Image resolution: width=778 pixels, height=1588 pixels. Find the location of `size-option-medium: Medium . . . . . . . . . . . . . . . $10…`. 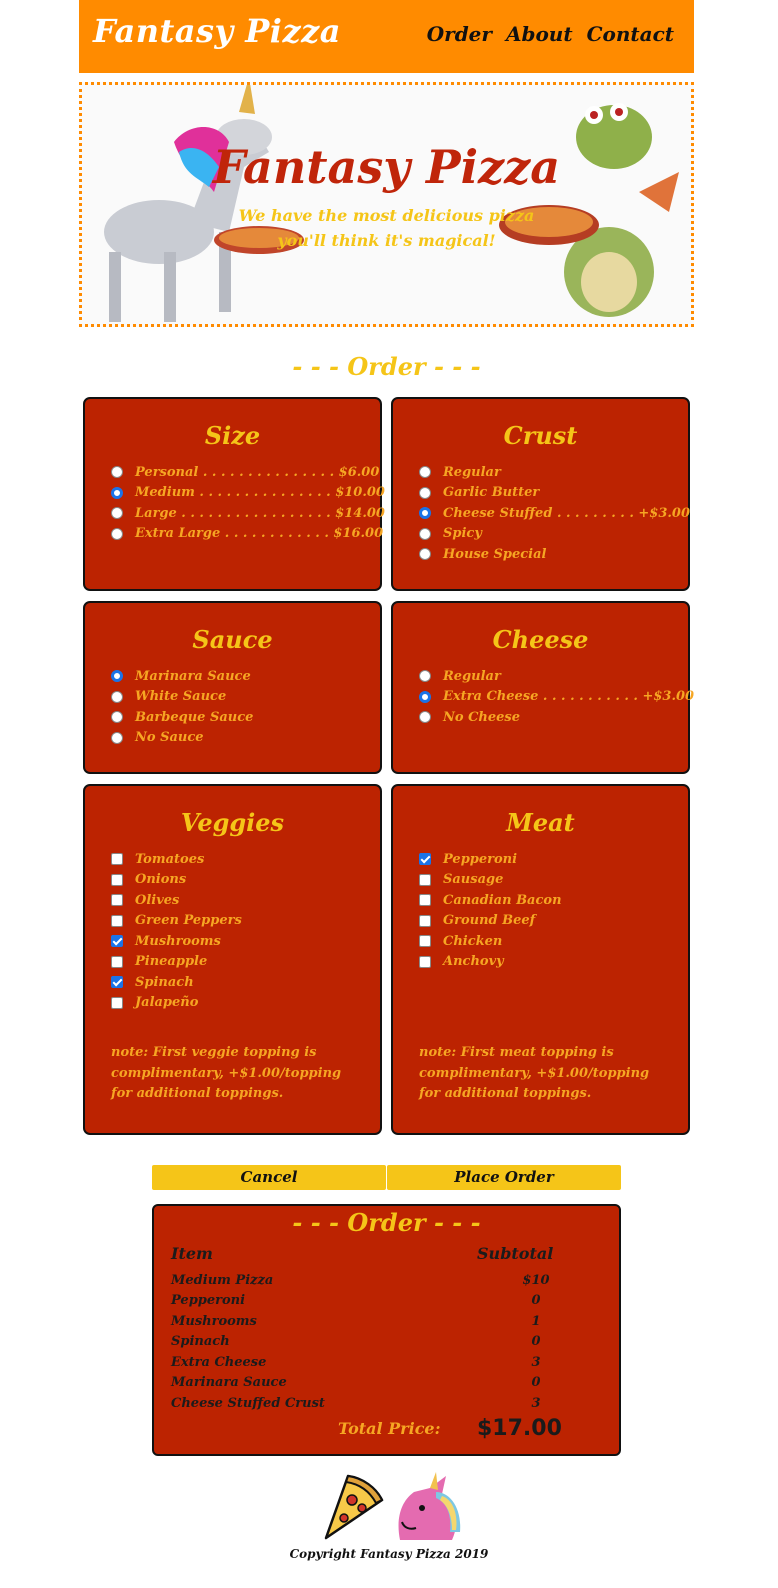

size-option-medium: Medium . . . . . . . . . . . . . . . $10… is located at coordinates (235, 493).